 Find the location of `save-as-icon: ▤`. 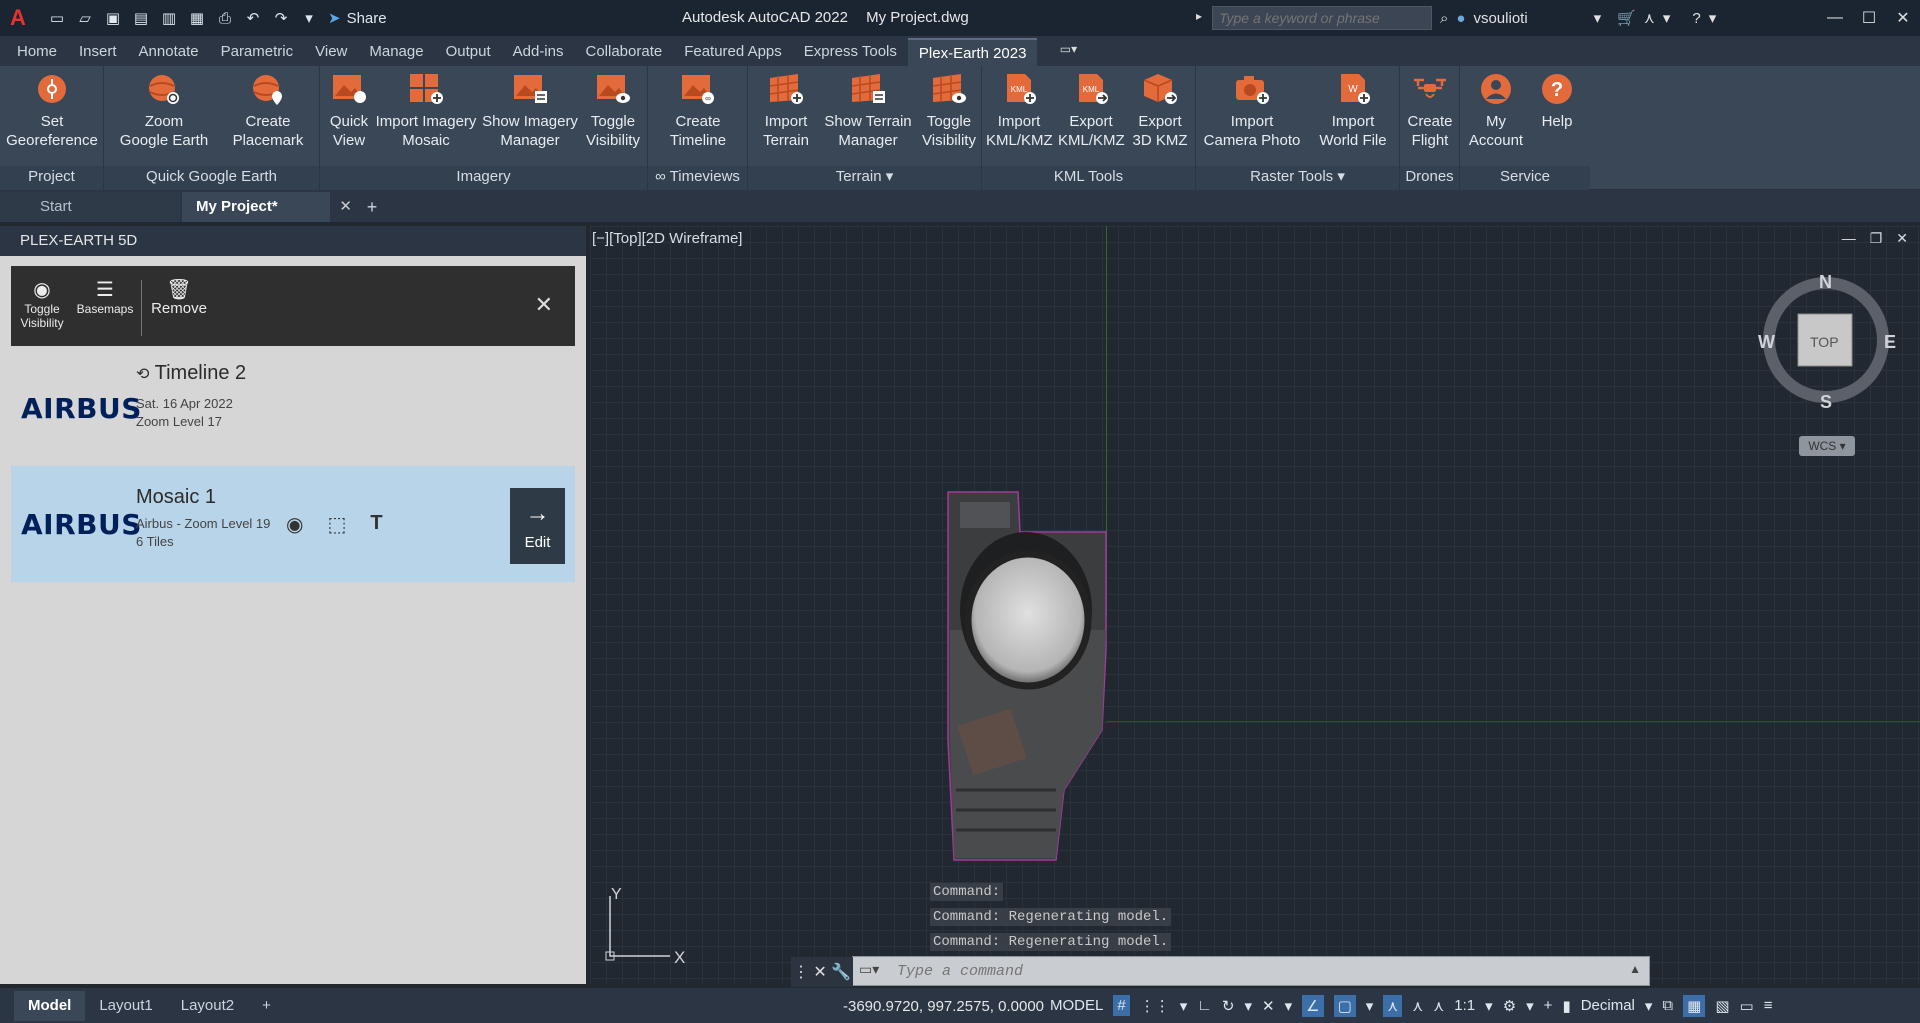

save-as-icon: ▤ is located at coordinates (141, 18).